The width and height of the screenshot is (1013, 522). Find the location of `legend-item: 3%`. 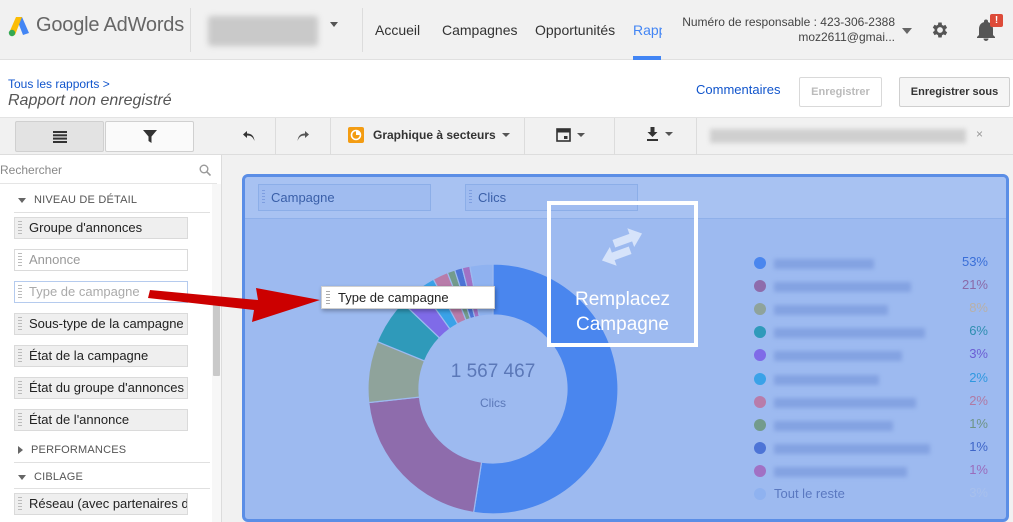

legend-item: 3% is located at coordinates (872, 355).